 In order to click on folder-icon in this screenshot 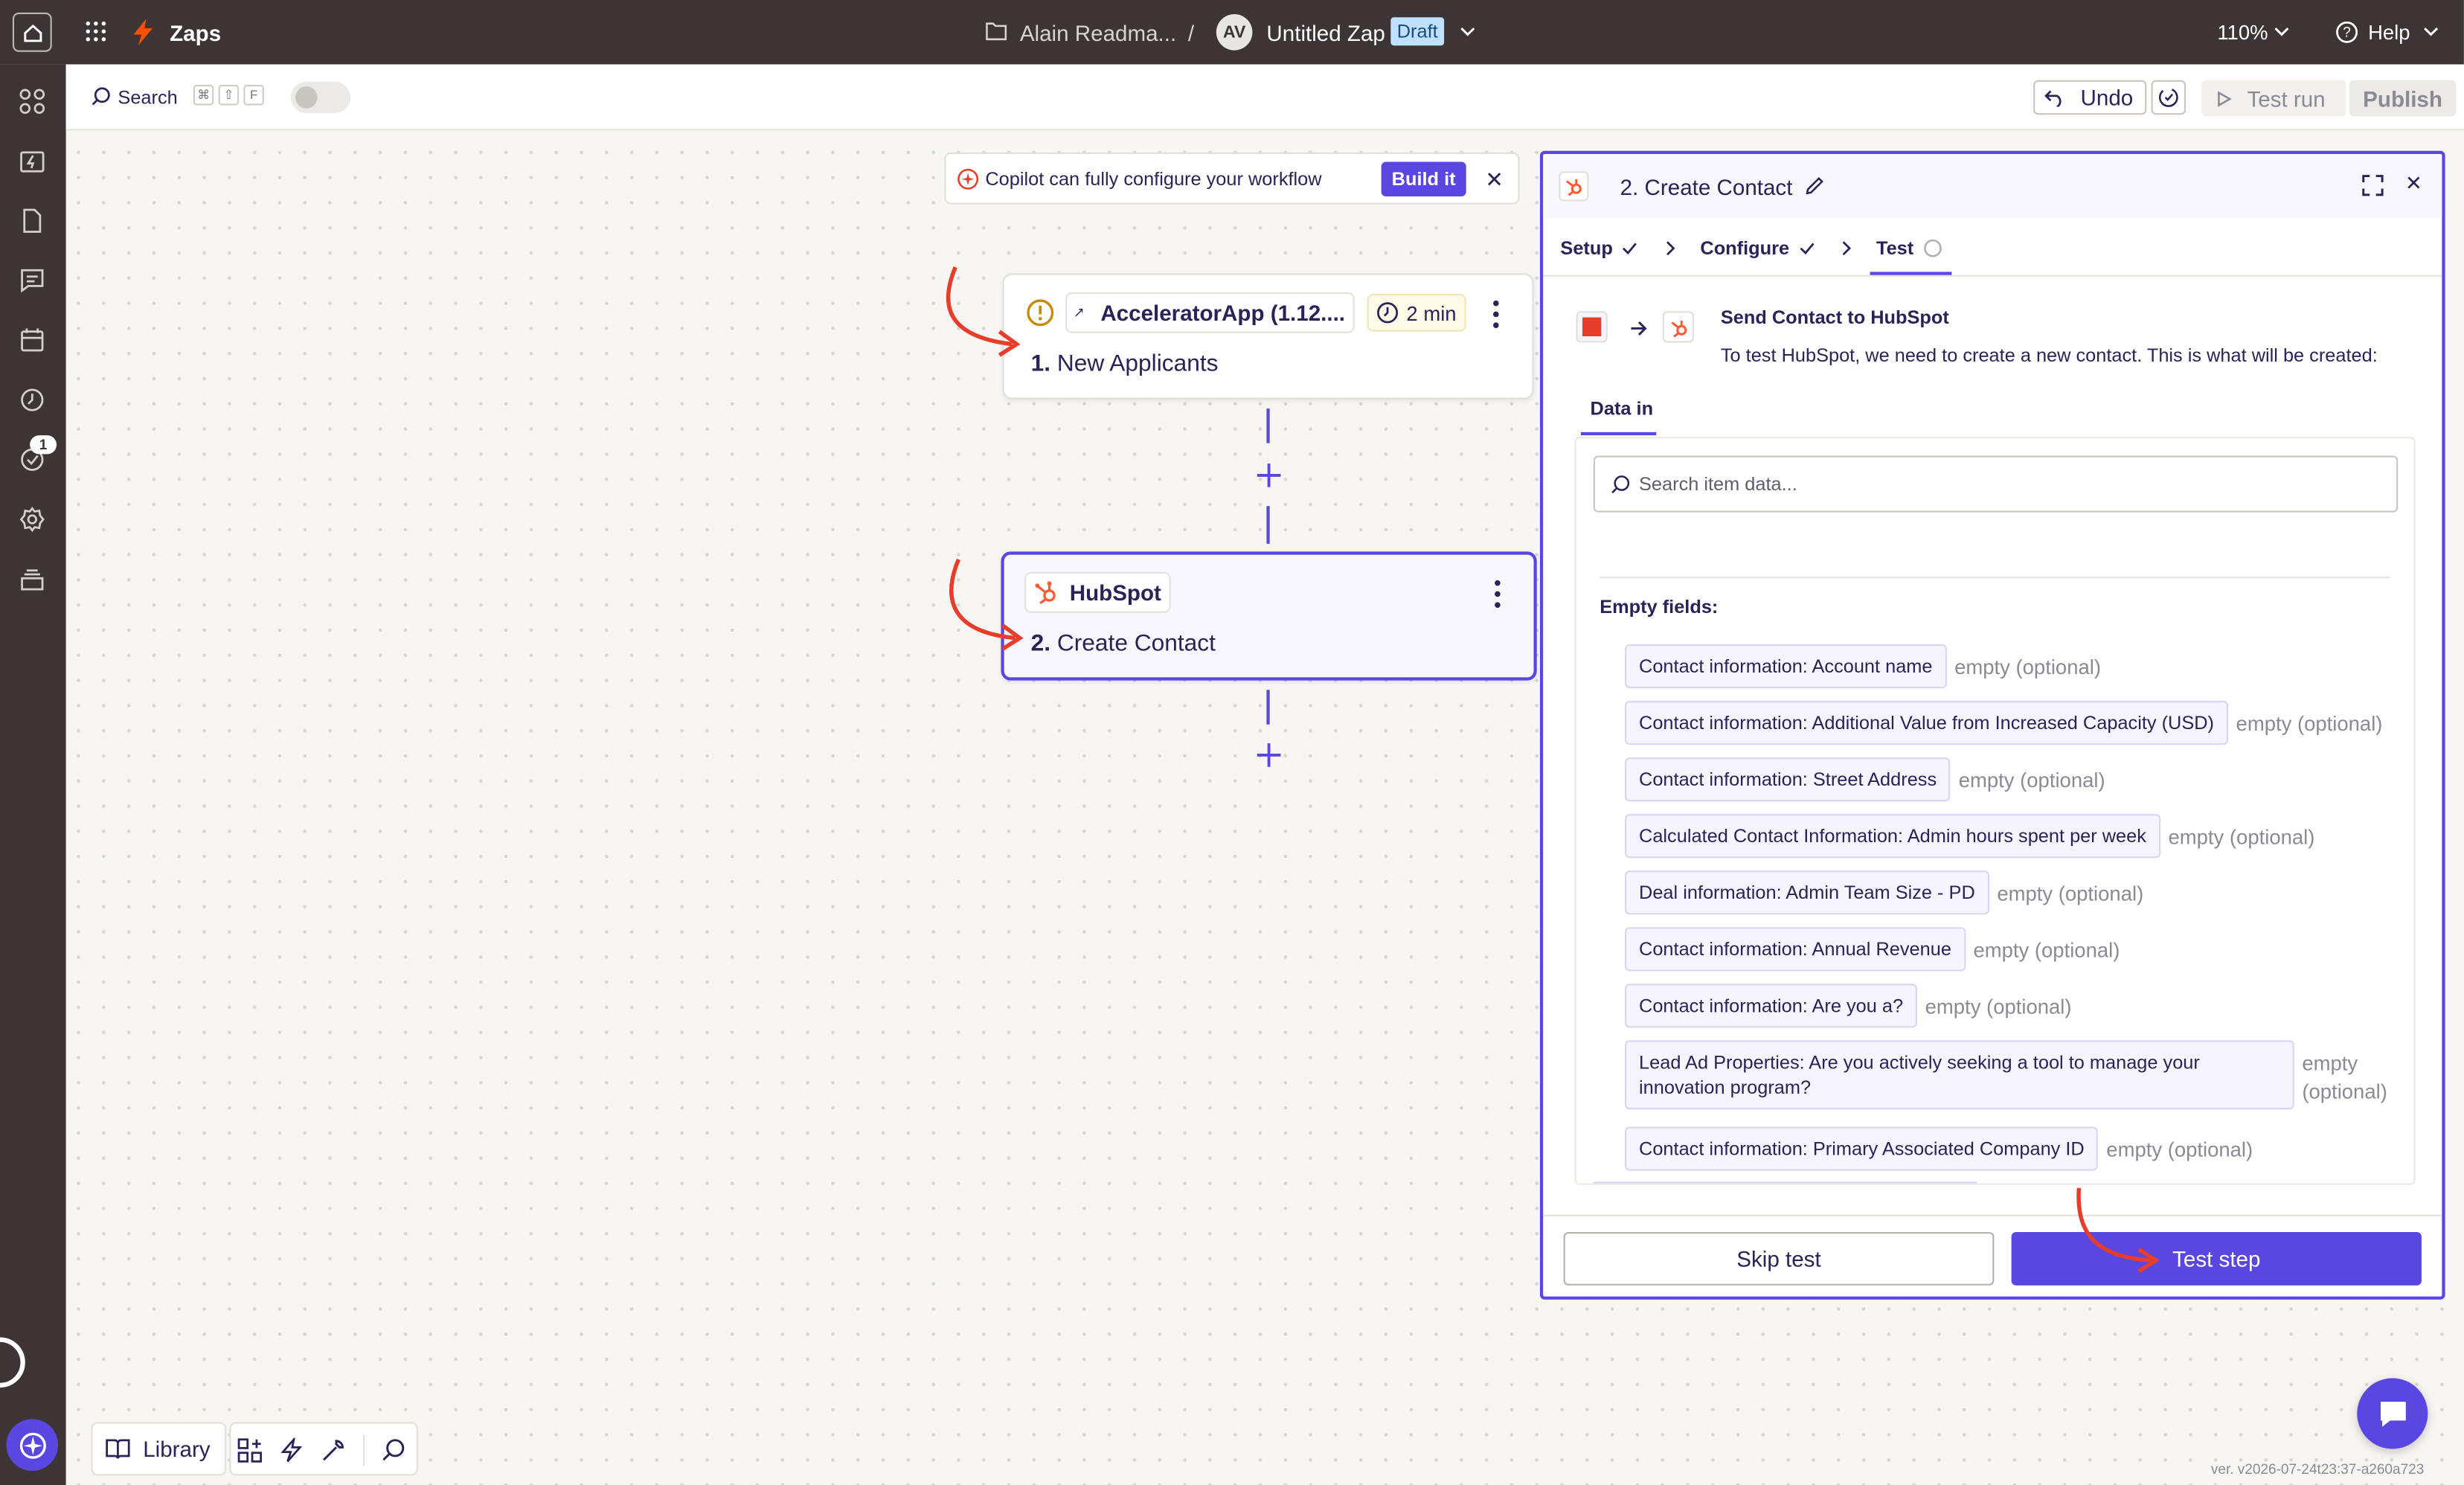, I will do `click(996, 31)`.